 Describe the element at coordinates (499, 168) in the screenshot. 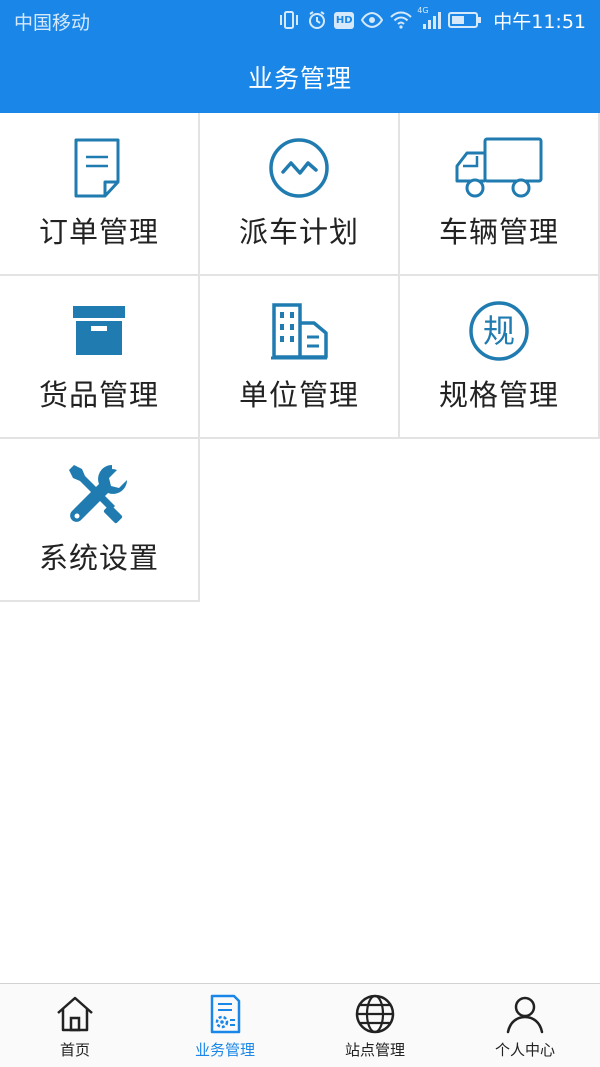

I see `truck-icon` at that location.